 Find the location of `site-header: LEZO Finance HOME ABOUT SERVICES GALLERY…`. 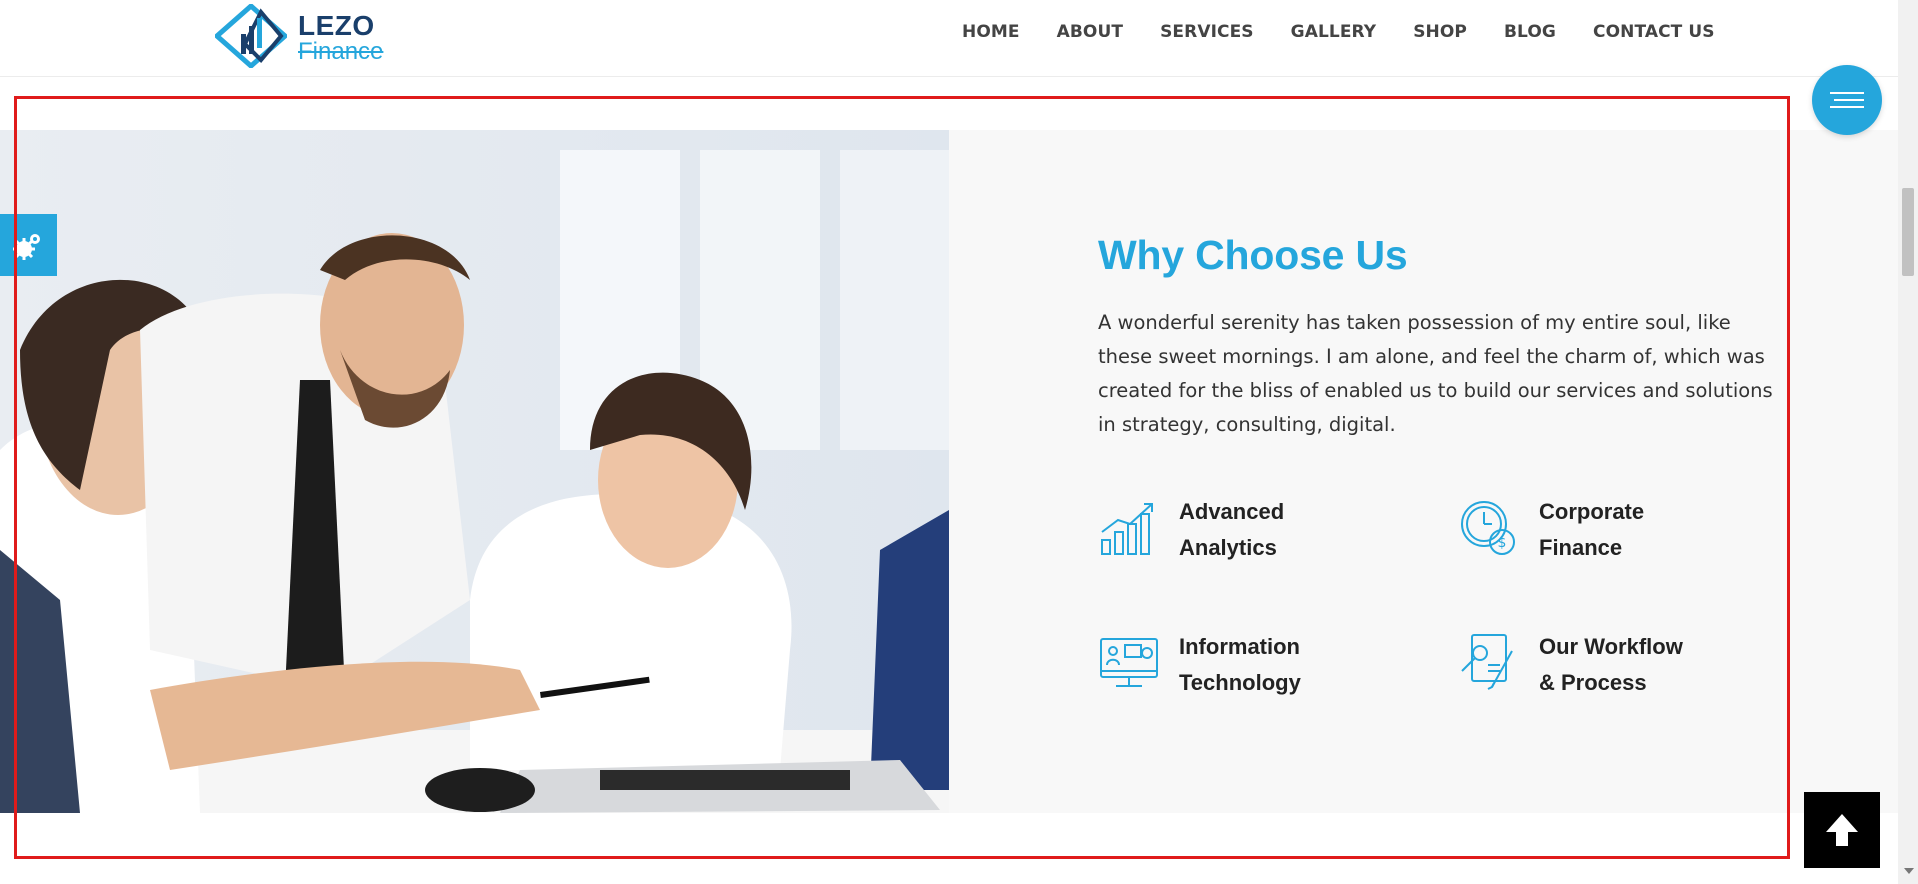

site-header: LEZO Finance HOME ABOUT SERVICES GALLERY… is located at coordinates (949, 38).